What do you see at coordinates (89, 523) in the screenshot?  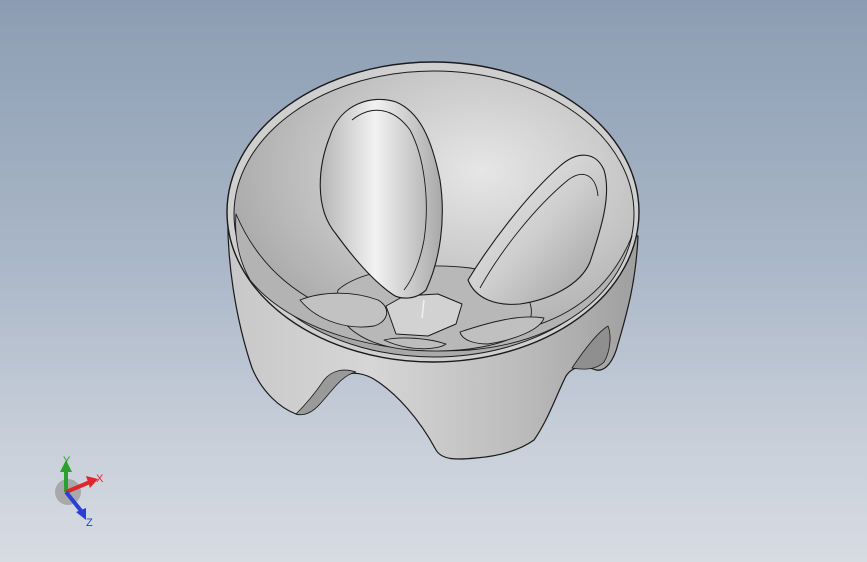 I see `z-axis-label: Z` at bounding box center [89, 523].